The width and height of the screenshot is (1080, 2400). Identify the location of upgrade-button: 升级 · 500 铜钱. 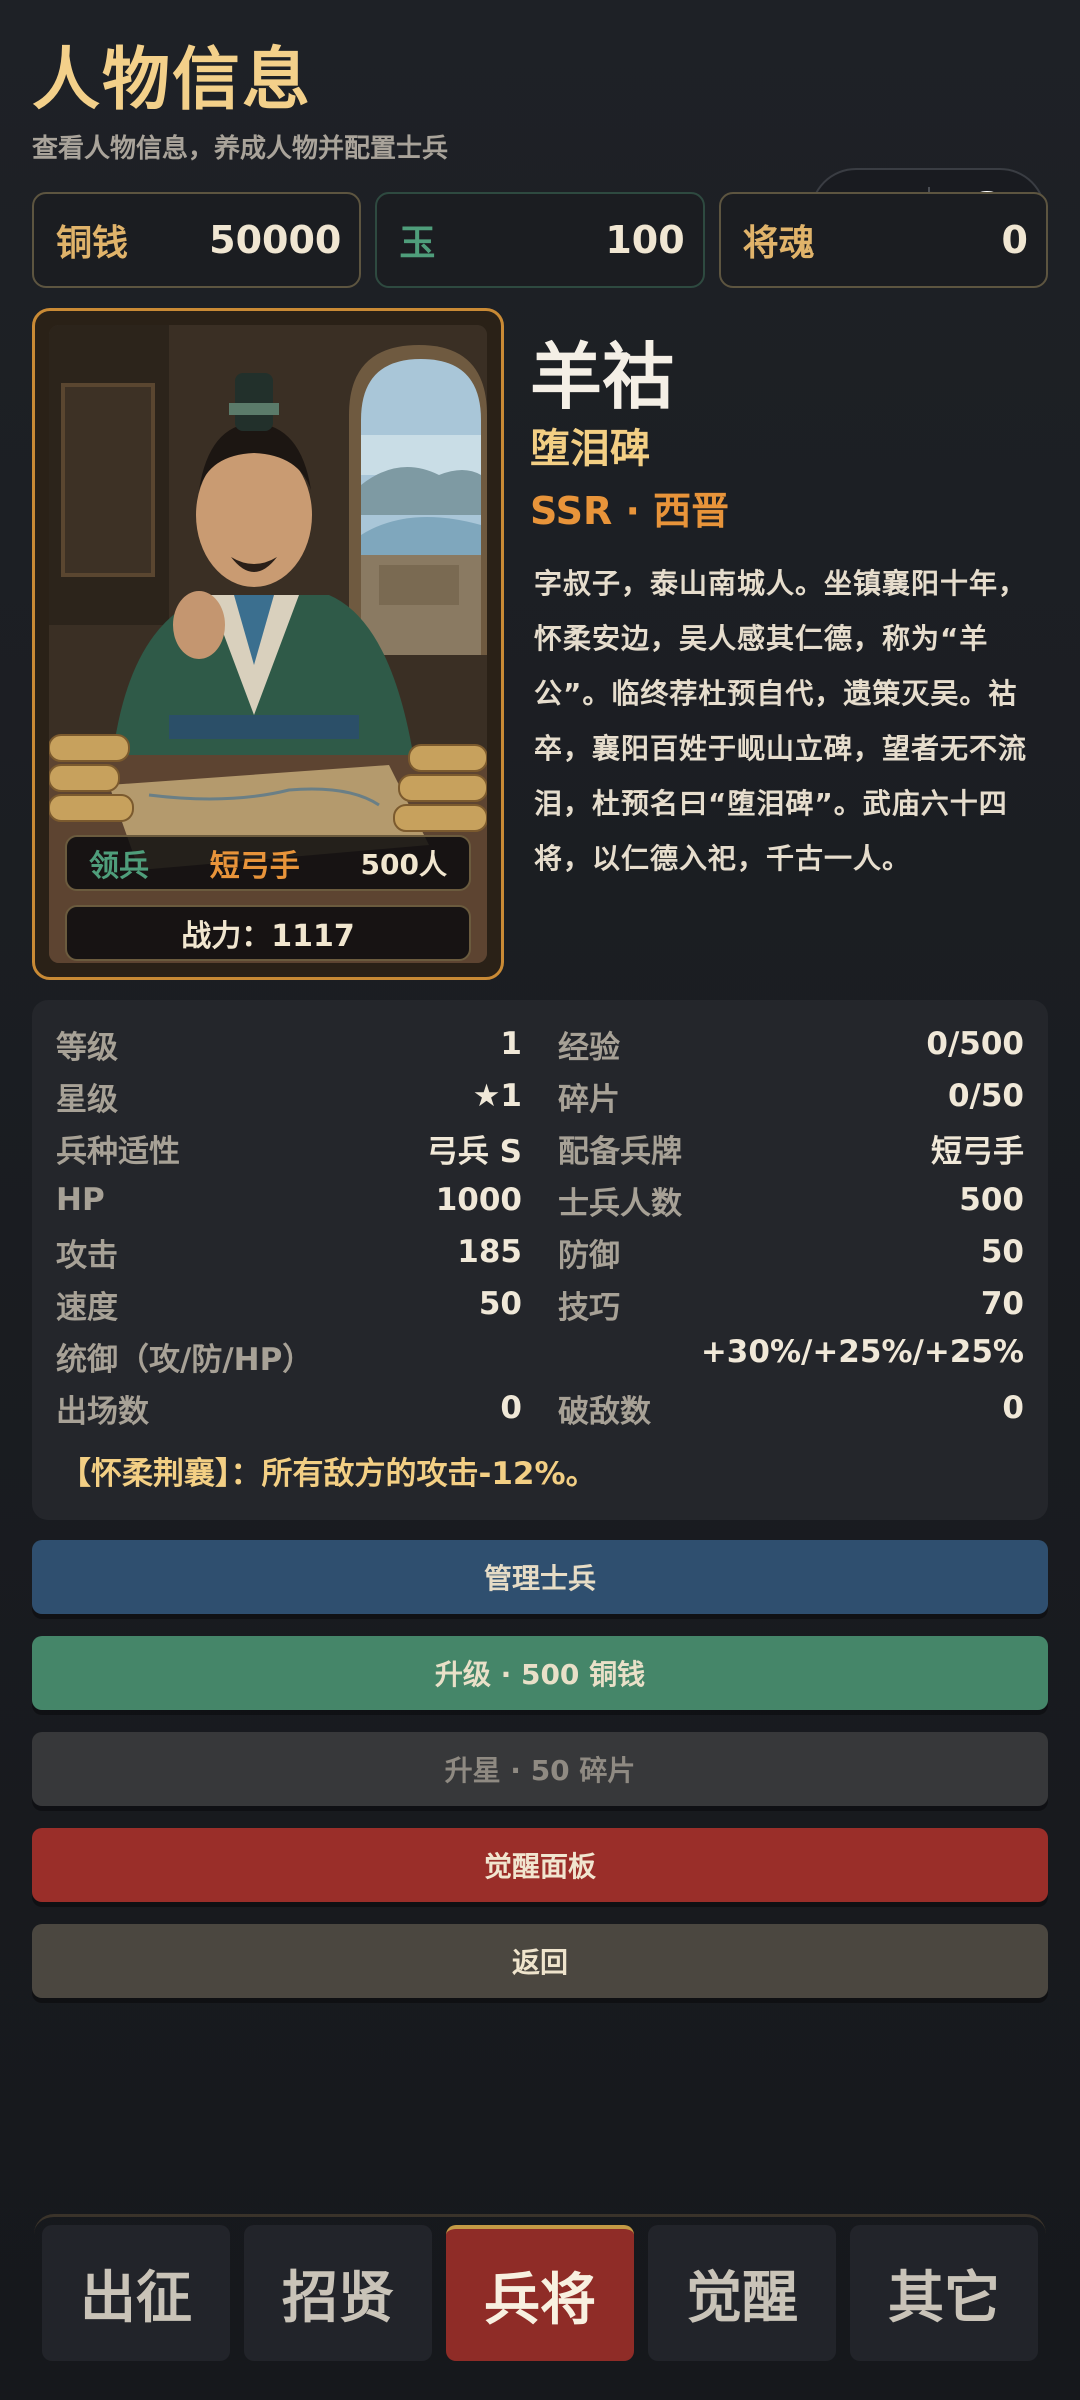
(540, 1673).